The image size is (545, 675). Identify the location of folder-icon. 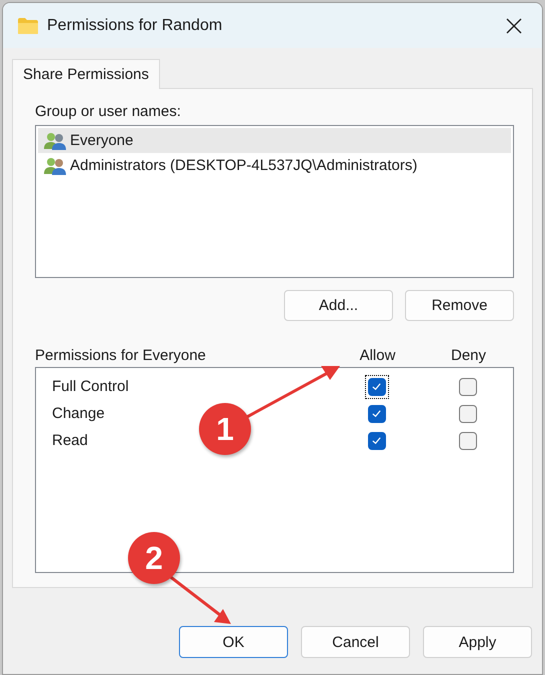
(28, 25).